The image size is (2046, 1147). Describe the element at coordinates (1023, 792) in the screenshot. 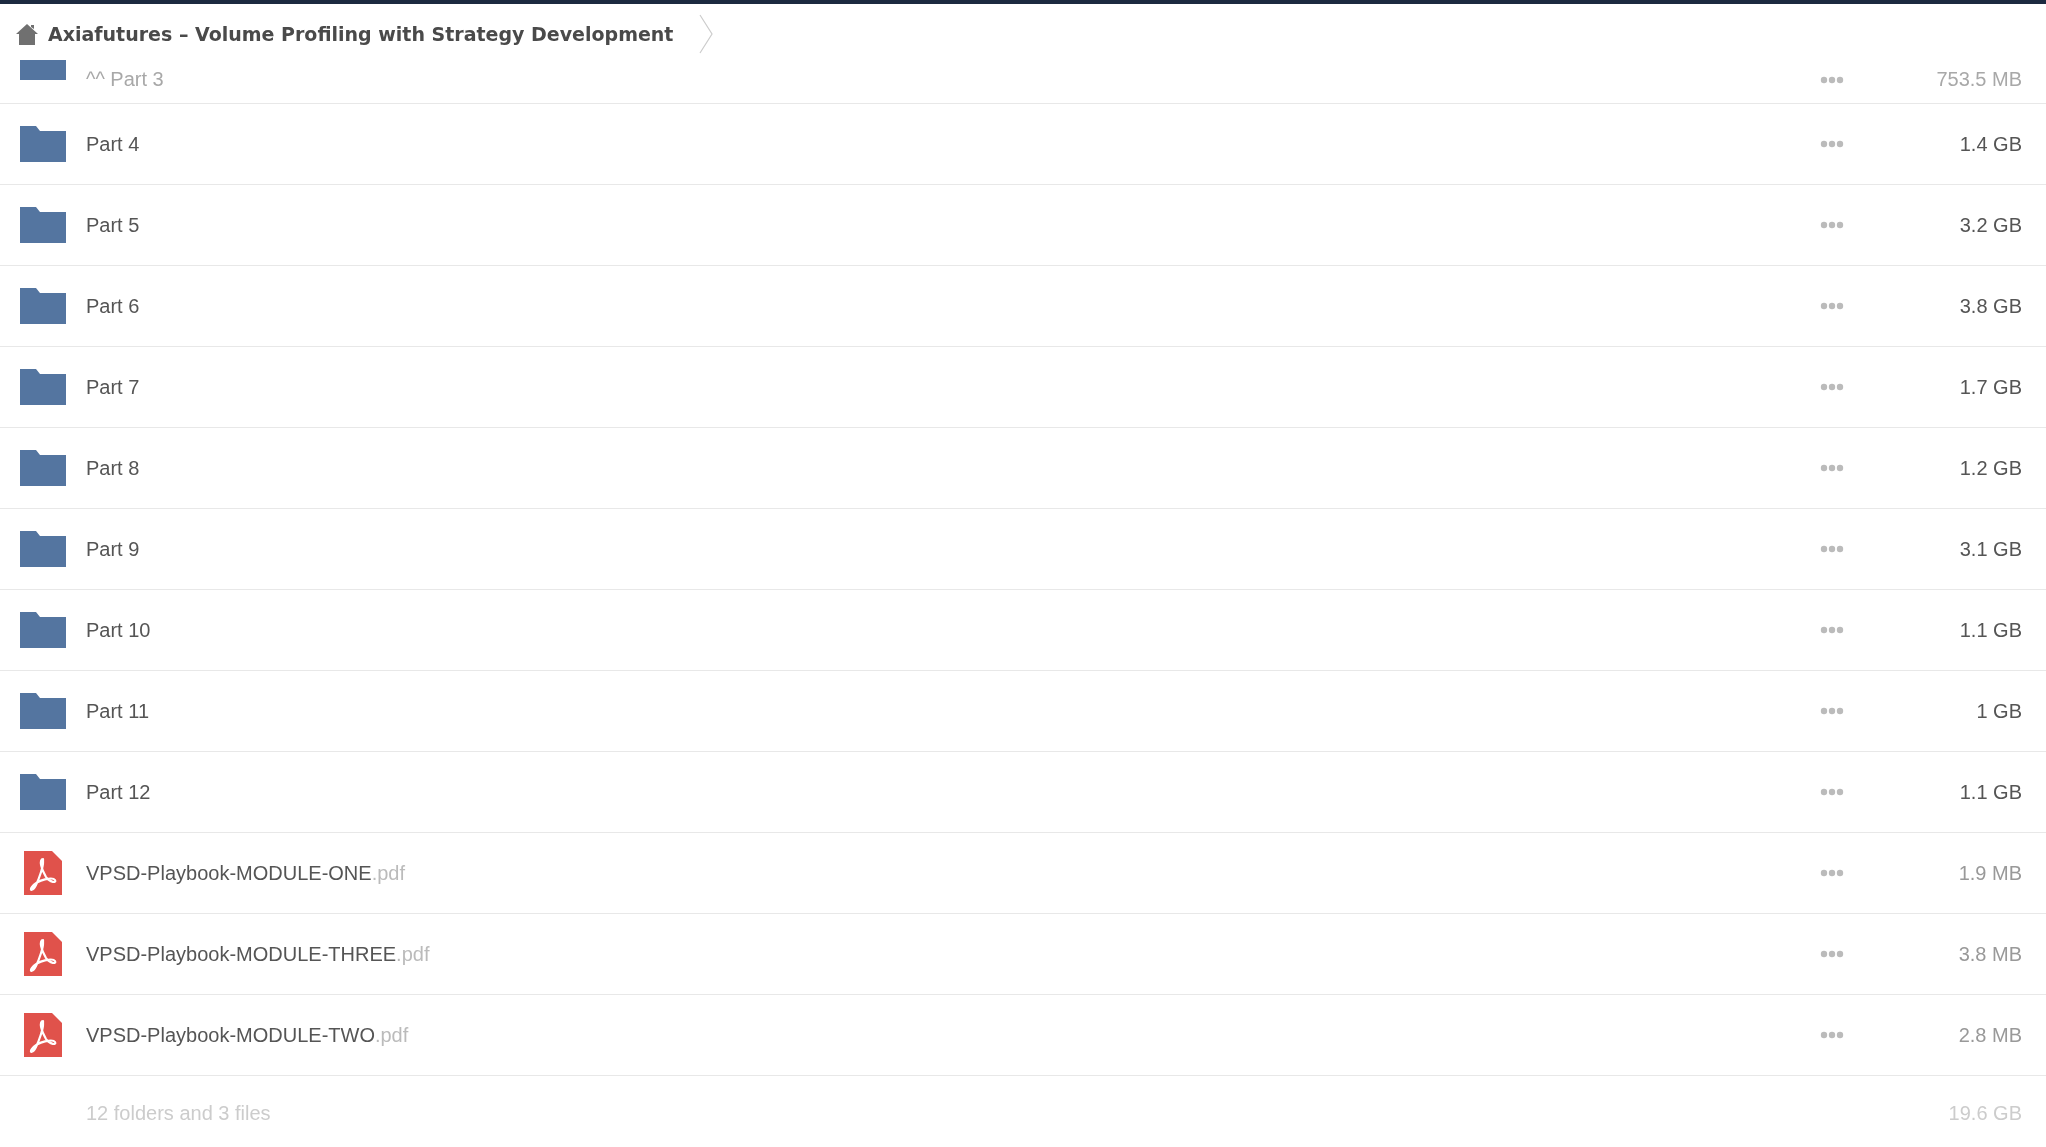

I see `file-row: Part 12 1.1 GB` at that location.